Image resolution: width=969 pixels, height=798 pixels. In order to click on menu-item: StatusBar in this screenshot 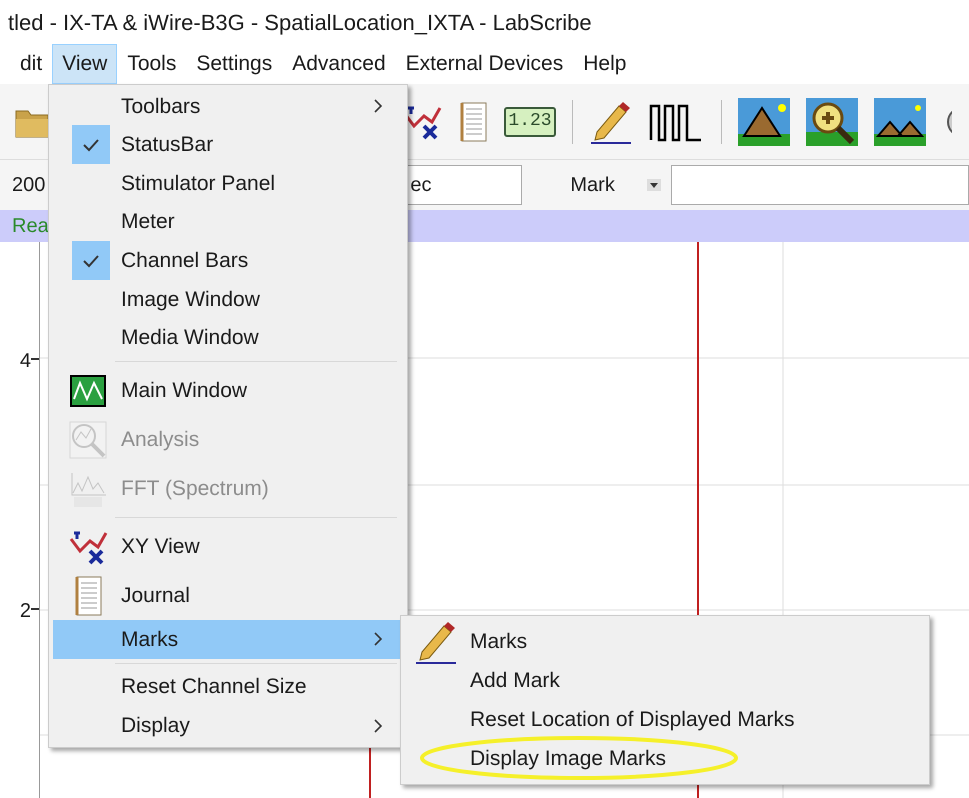, I will do `click(227, 145)`.